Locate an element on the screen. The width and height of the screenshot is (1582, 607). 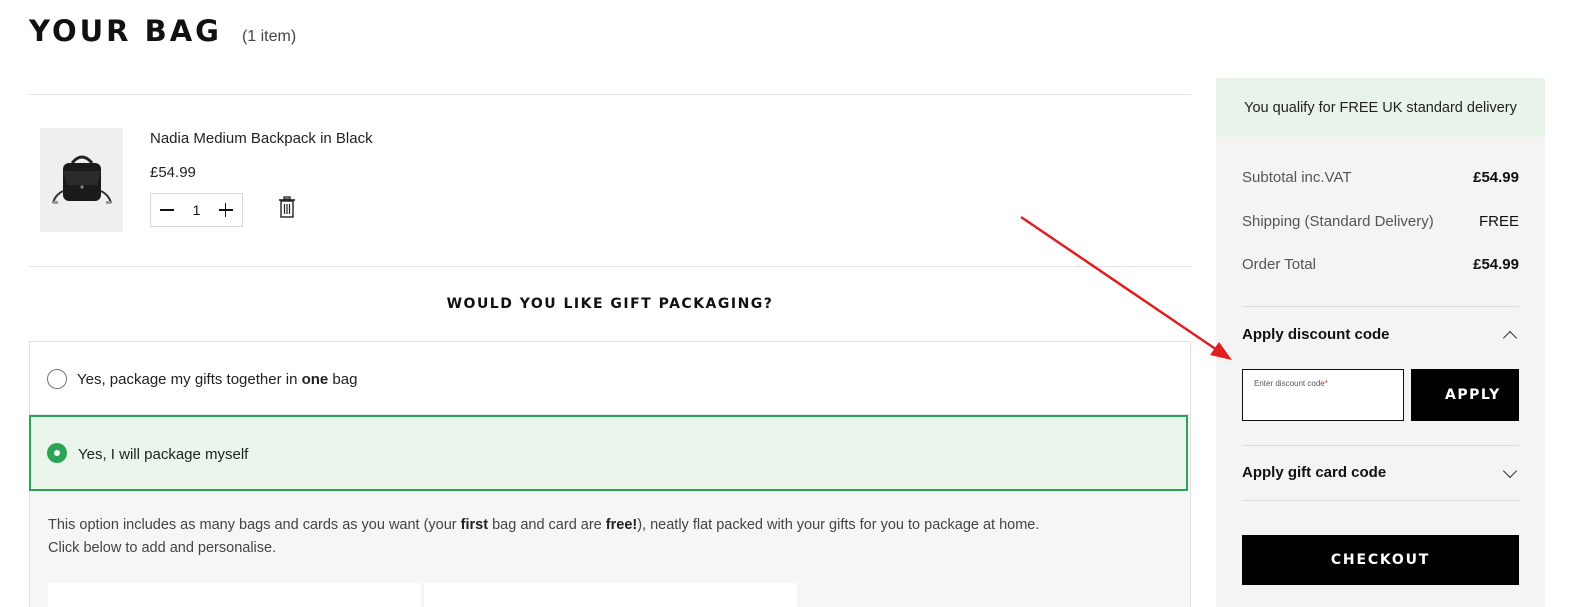
discount-code-heading: Apply discount code is located at coordinates (1316, 334).